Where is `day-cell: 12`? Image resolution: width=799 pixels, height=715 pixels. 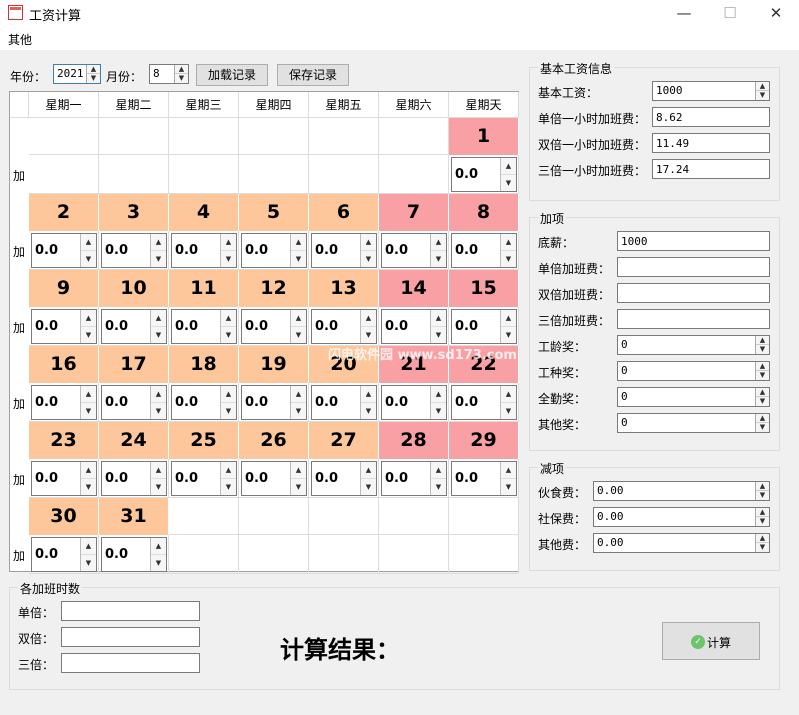
day-cell: 12 is located at coordinates (274, 288).